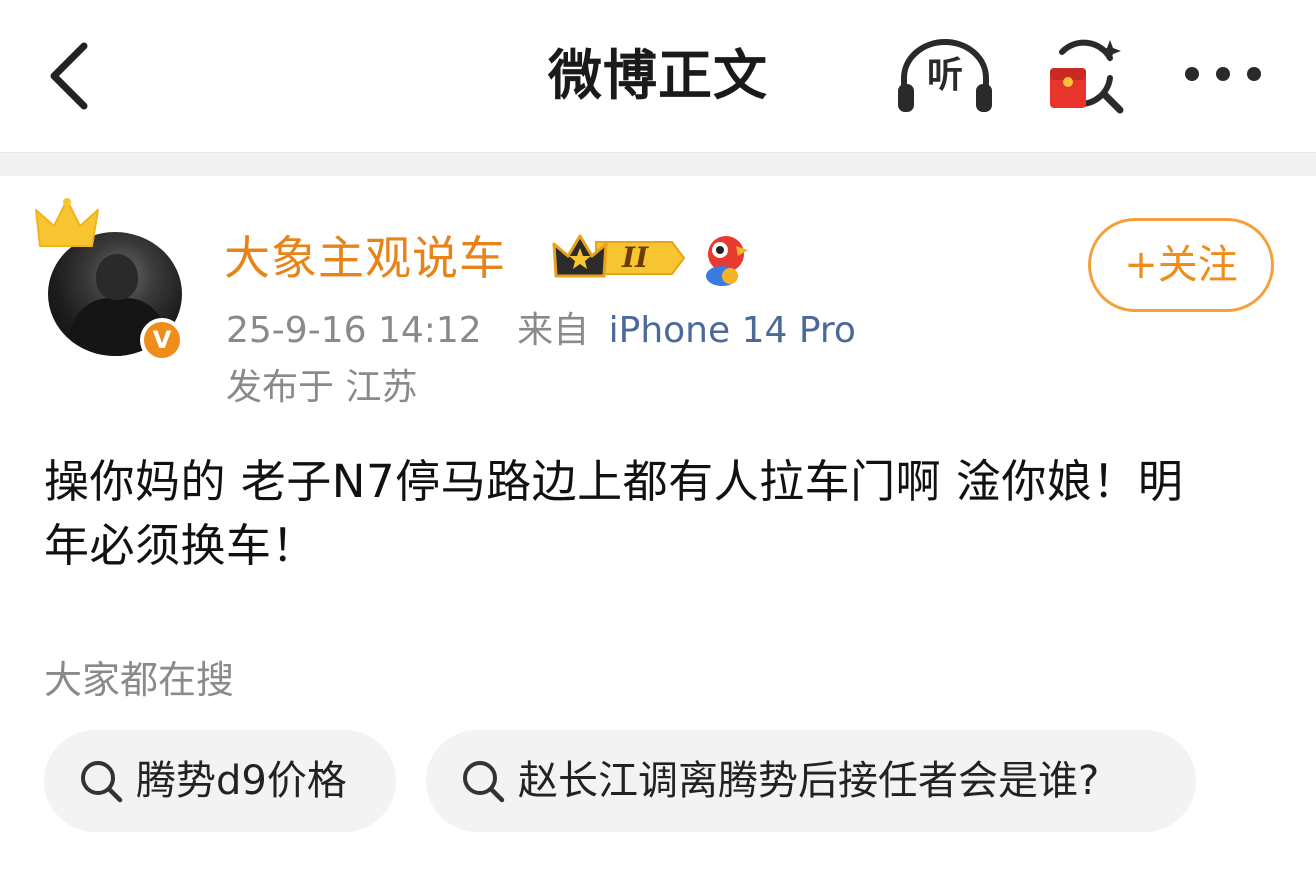 The image size is (1316, 886). What do you see at coordinates (725, 259) in the screenshot?
I see `mascot-icon` at bounding box center [725, 259].